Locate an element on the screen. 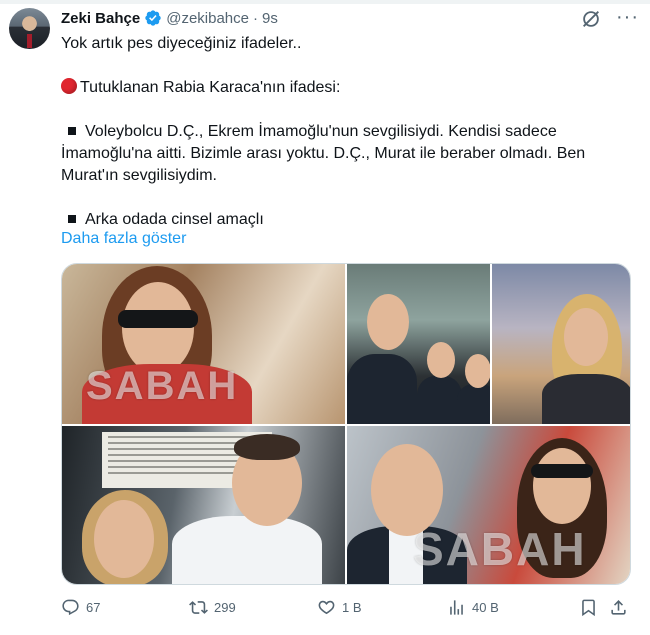  tweet-actions: 67 299 1 B 40 B is located at coordinates (346, 609).